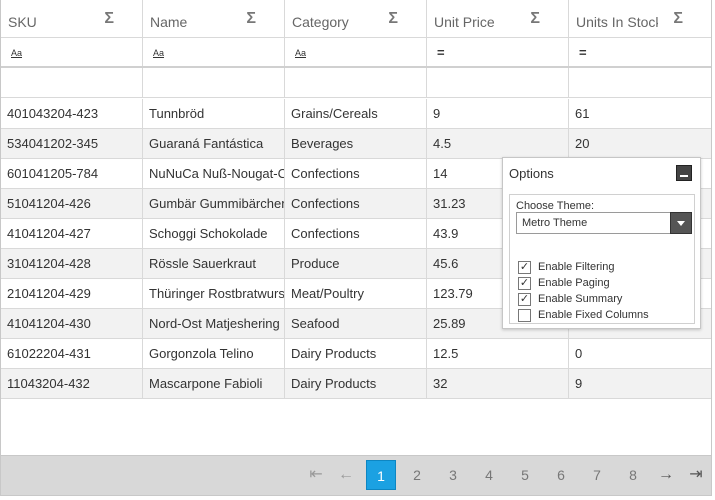  What do you see at coordinates (72, 353) in the screenshot?
I see `cell-sku: 61022204-431` at bounding box center [72, 353].